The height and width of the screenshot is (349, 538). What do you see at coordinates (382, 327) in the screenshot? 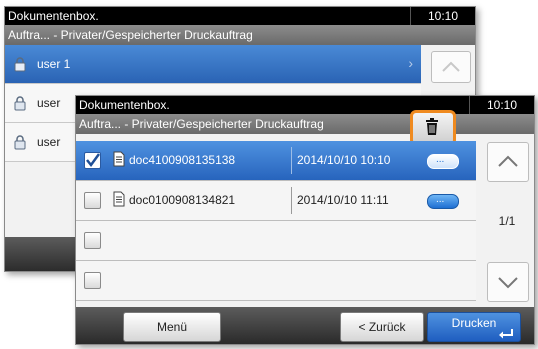
I see `back-button: < Zurück` at bounding box center [382, 327].